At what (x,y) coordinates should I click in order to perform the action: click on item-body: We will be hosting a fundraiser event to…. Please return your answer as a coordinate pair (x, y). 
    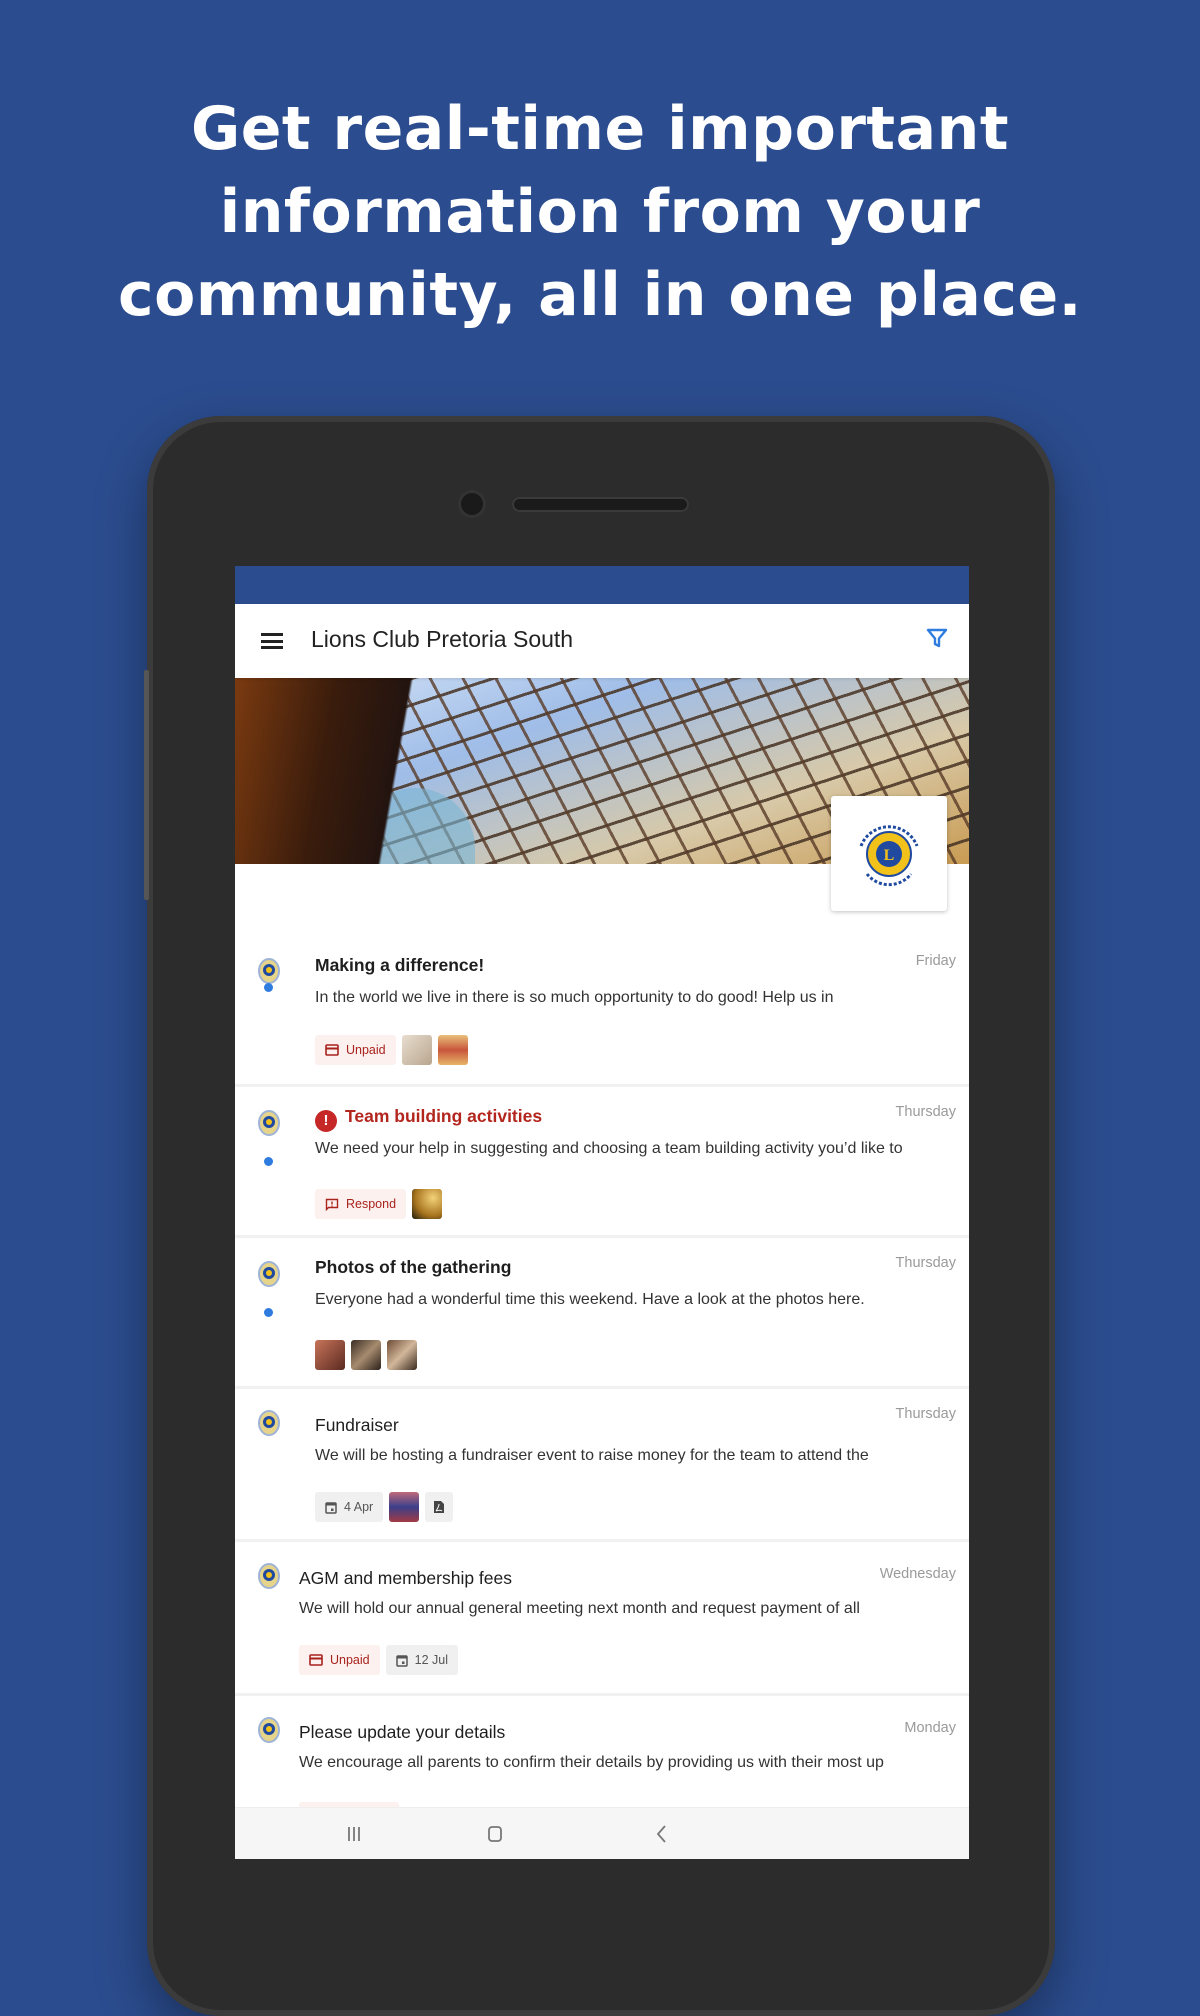
    Looking at the image, I should click on (592, 1455).